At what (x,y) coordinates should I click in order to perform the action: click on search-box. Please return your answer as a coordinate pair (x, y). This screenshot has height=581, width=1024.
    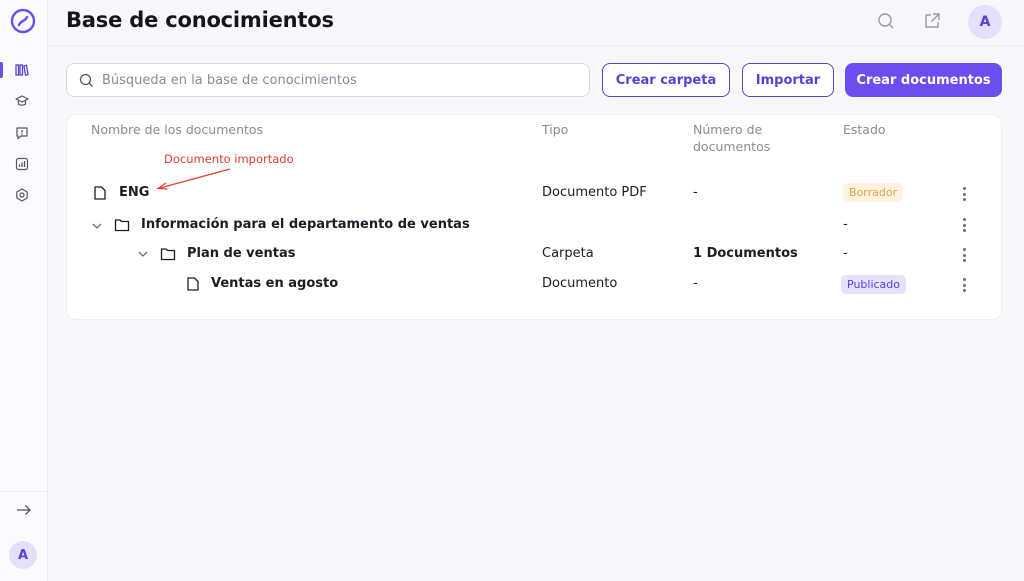
    Looking at the image, I should click on (328, 80).